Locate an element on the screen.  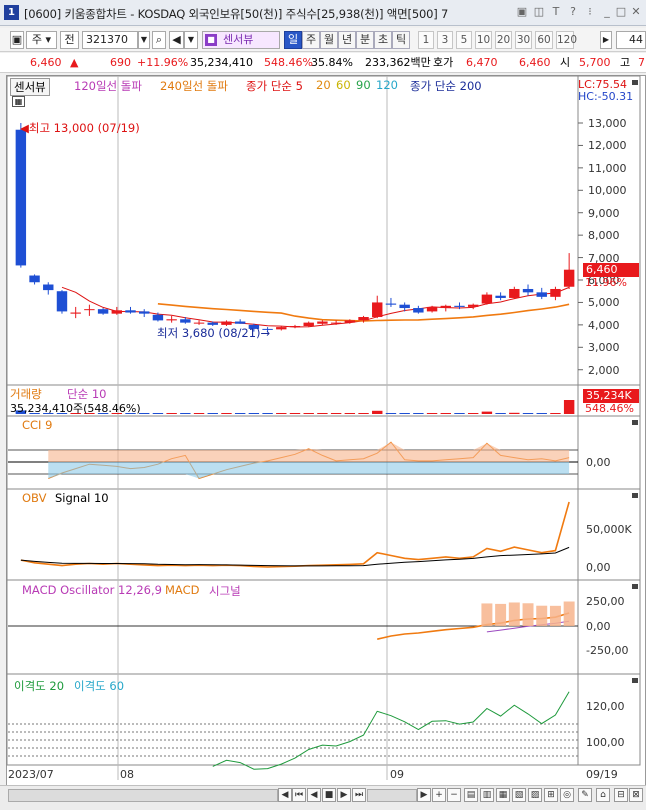
last-icon: ⏭ is located at coordinates (359, 795).